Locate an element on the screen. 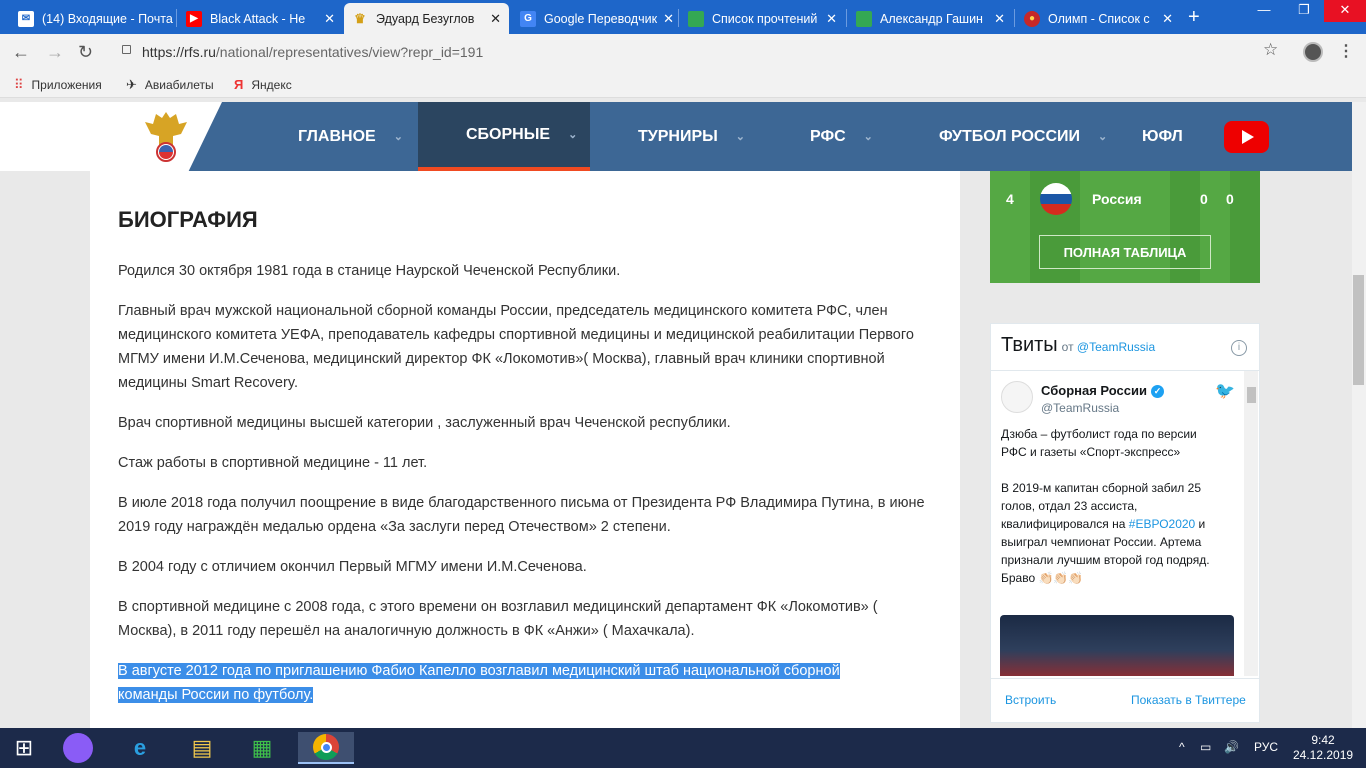  youtube-icon: ▶ is located at coordinates (194, 18).